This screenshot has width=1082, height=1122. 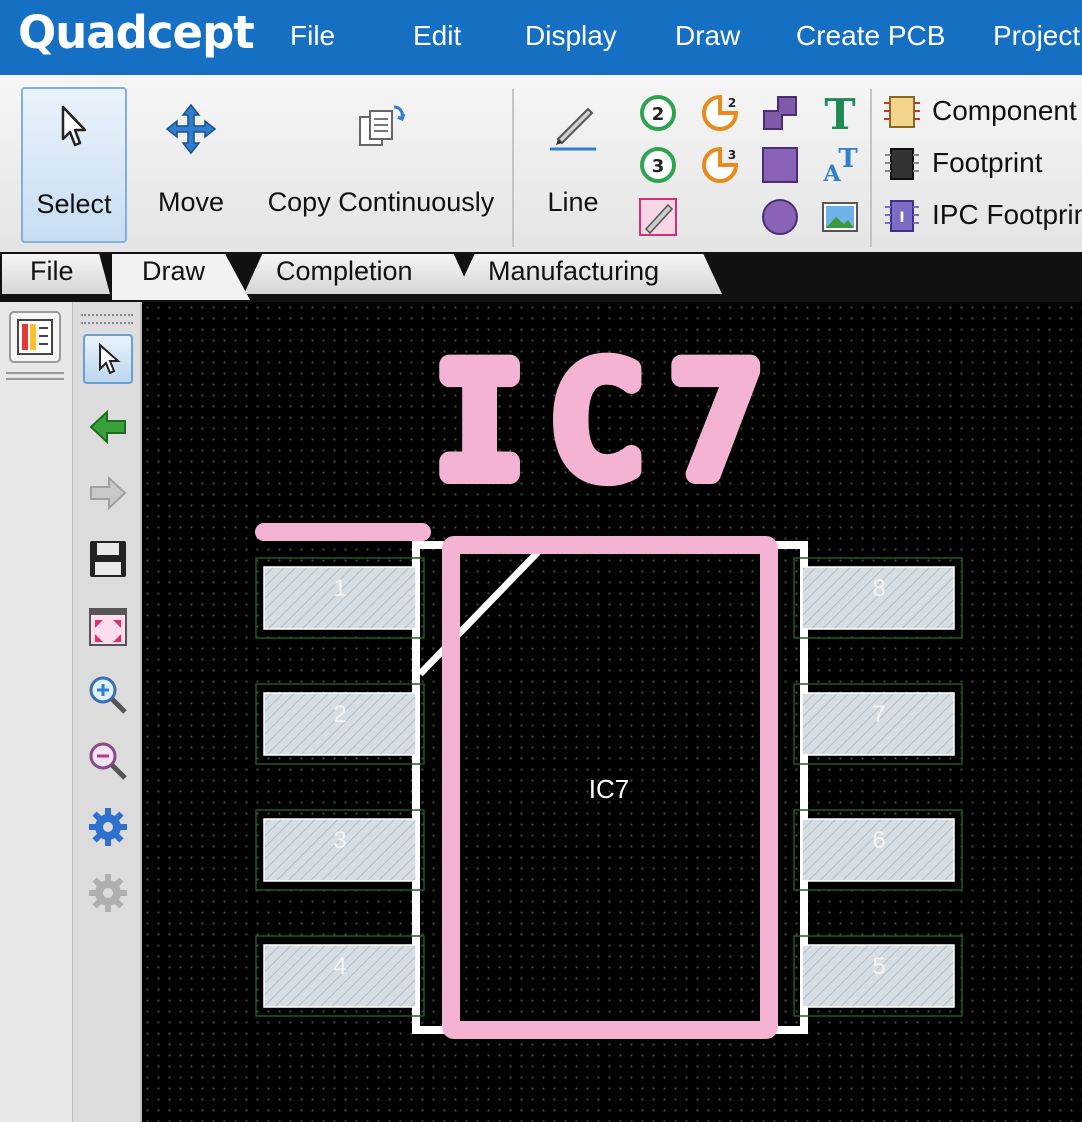 What do you see at coordinates (381, 202) in the screenshot?
I see `copy-continuously-label: Copy Continuously` at bounding box center [381, 202].